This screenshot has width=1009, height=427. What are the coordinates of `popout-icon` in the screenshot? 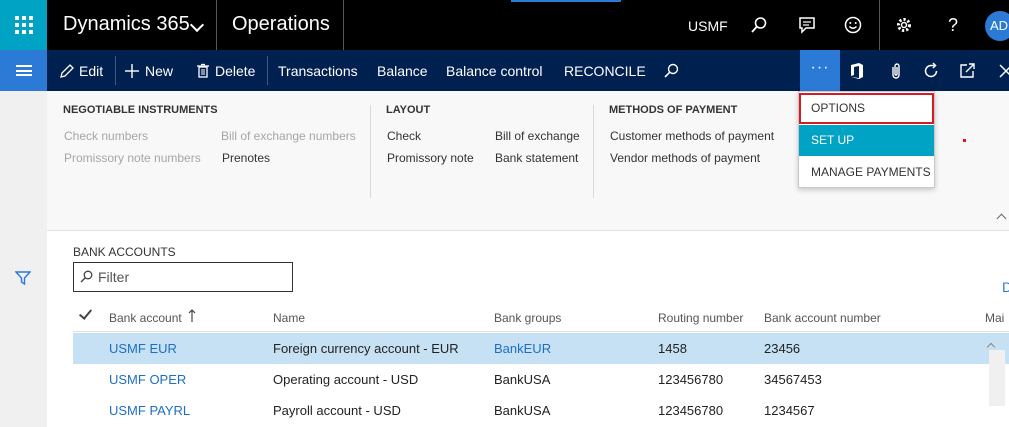 It's located at (967, 71).